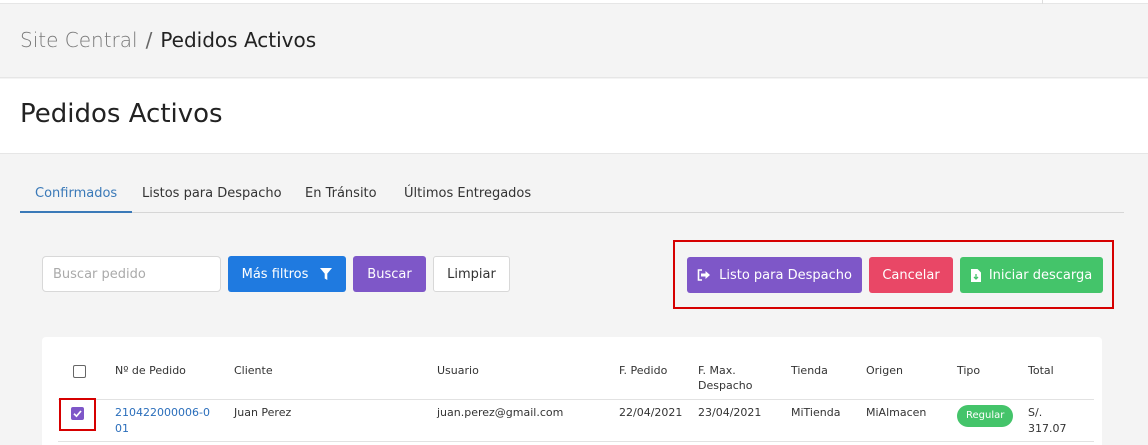 Image resolution: width=1148 pixels, height=445 pixels. What do you see at coordinates (576, 399) in the screenshot?
I see `header-divider` at bounding box center [576, 399].